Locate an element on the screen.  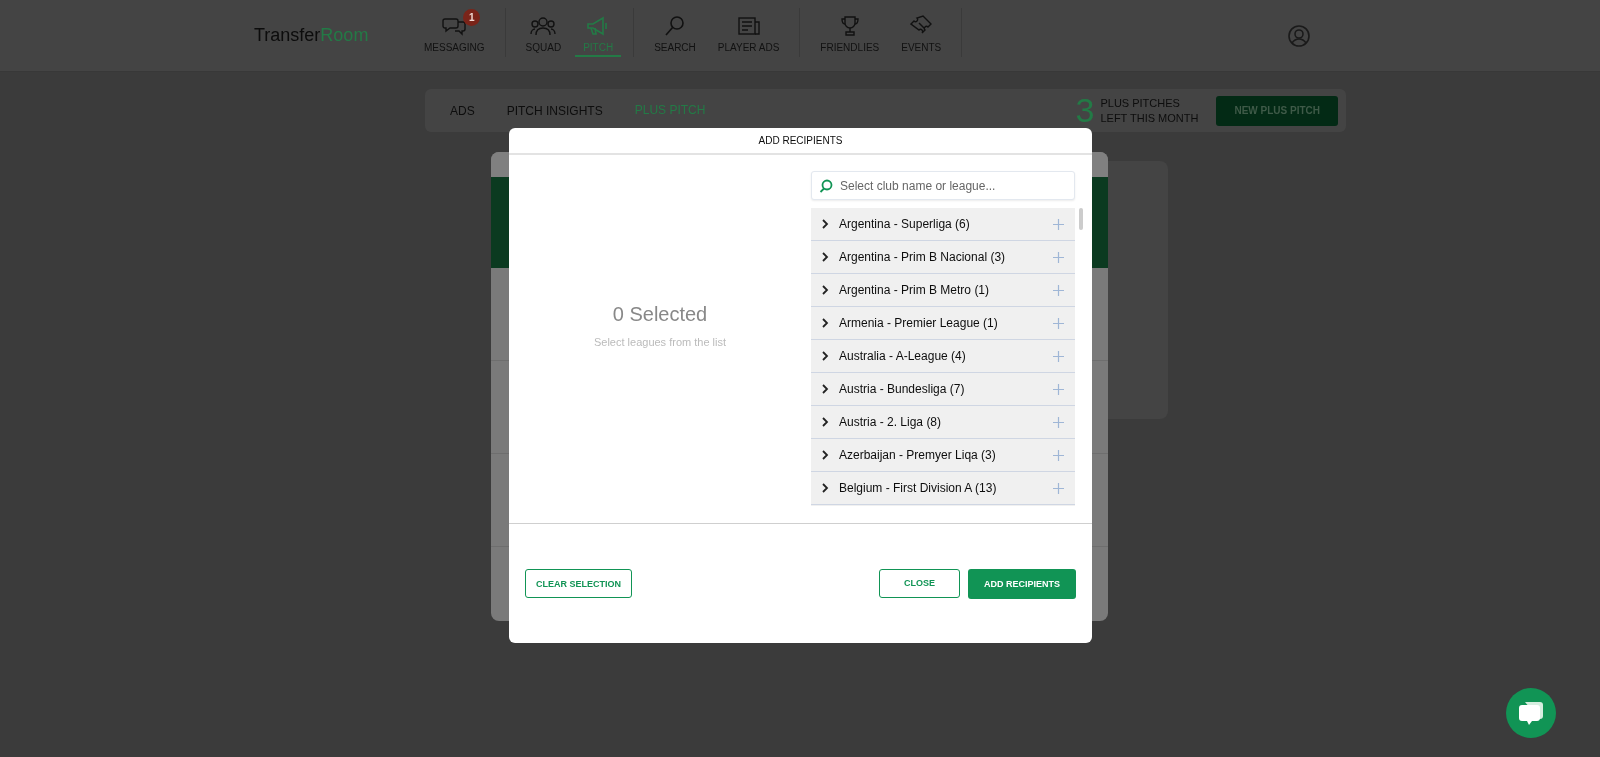
league-name: Argentina - Superliga (6) is located at coordinates (905, 224).